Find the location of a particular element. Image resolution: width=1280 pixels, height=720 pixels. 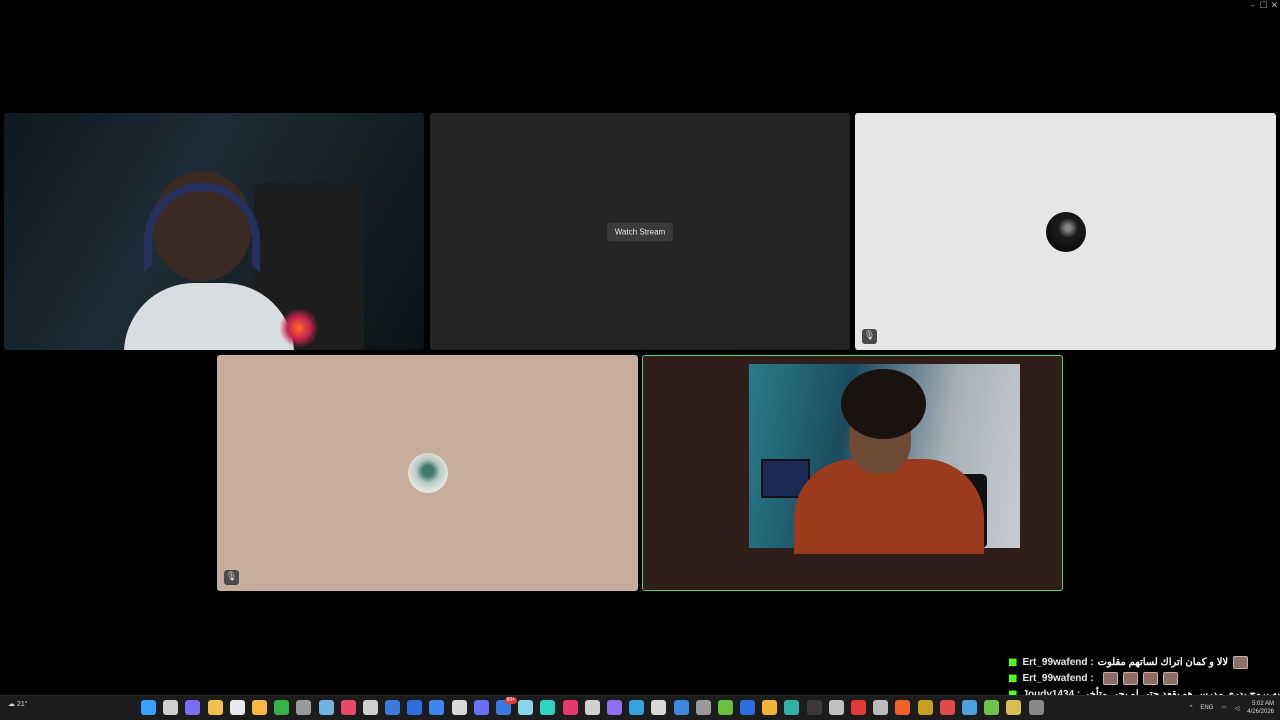

calendar-icon is located at coordinates (237, 707).